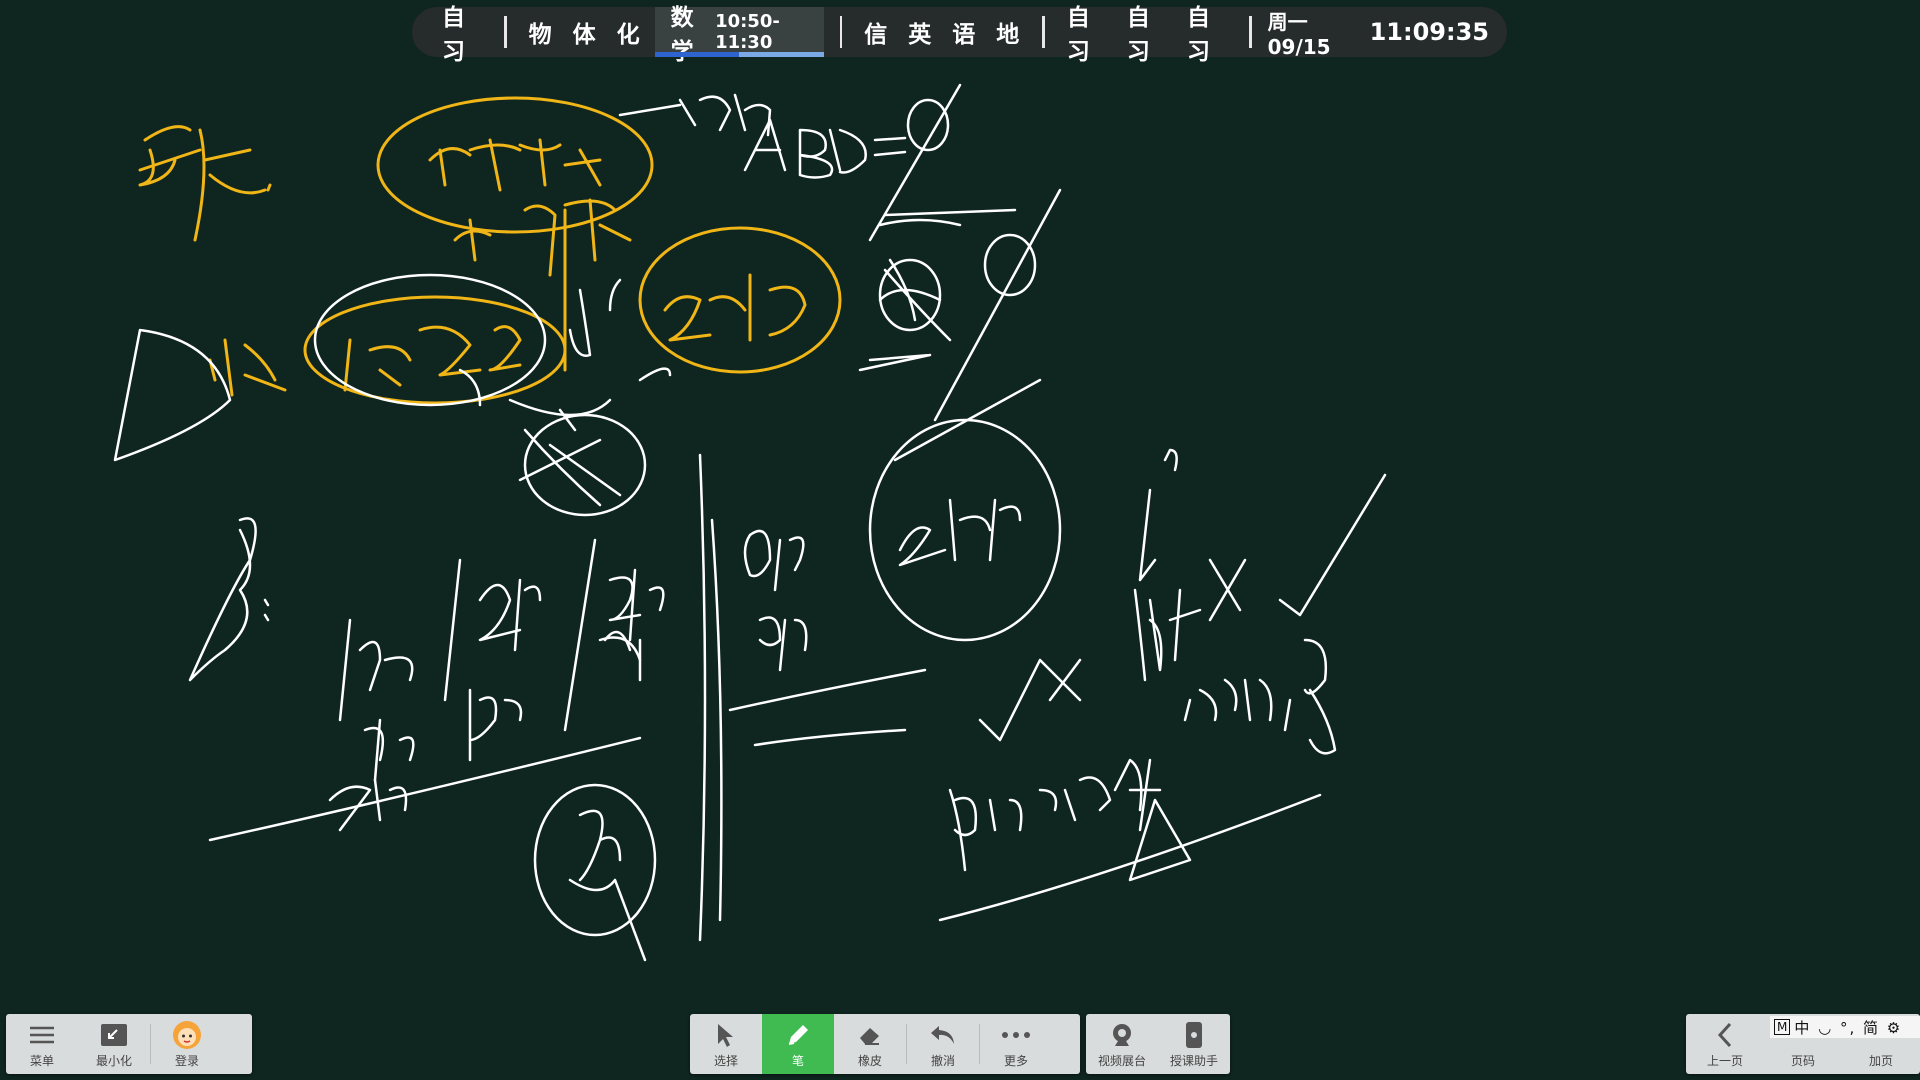  Describe the element at coordinates (870, 1035) in the screenshot. I see `eraser-icon` at that location.